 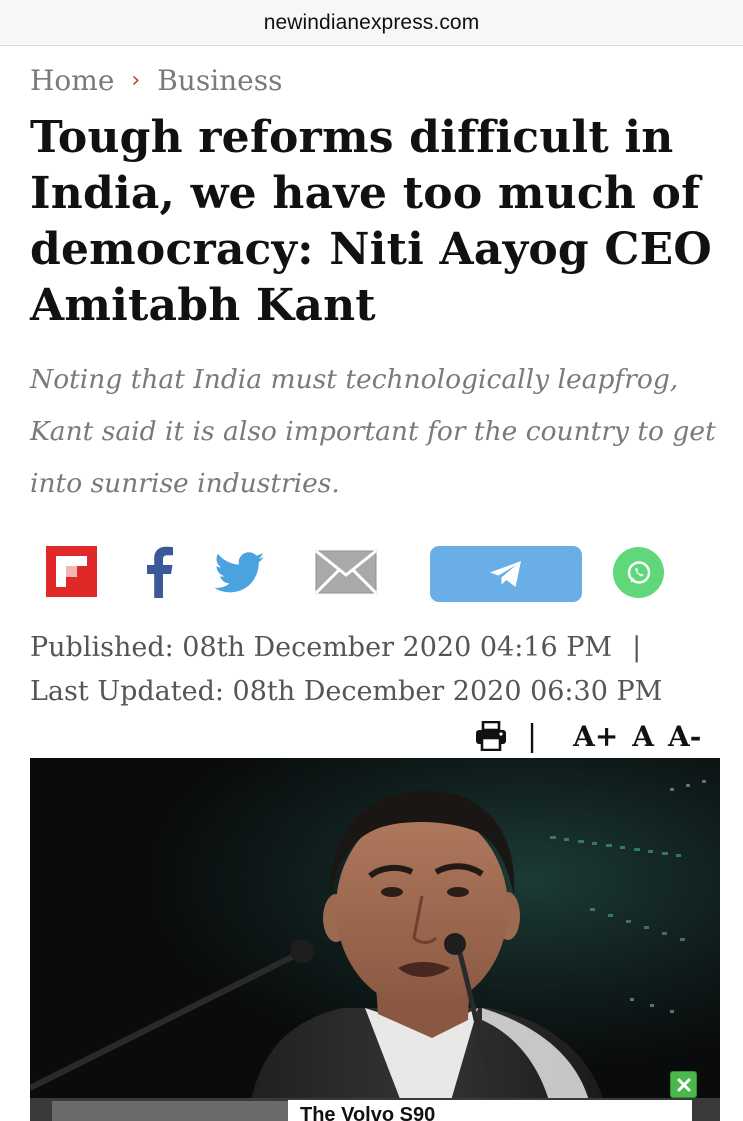 I want to click on twitter-icon, so click(x=239, y=572).